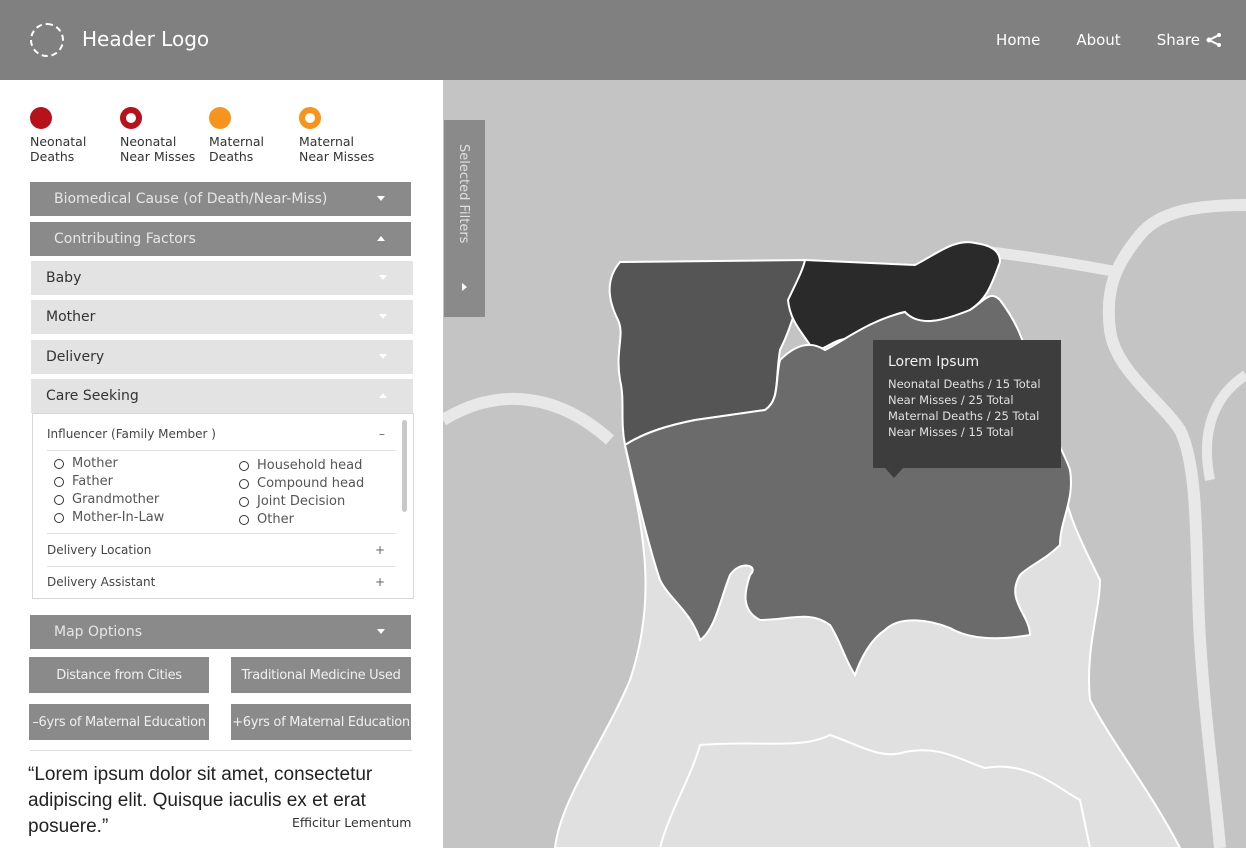  I want to click on nav-home: Home, so click(1018, 40).